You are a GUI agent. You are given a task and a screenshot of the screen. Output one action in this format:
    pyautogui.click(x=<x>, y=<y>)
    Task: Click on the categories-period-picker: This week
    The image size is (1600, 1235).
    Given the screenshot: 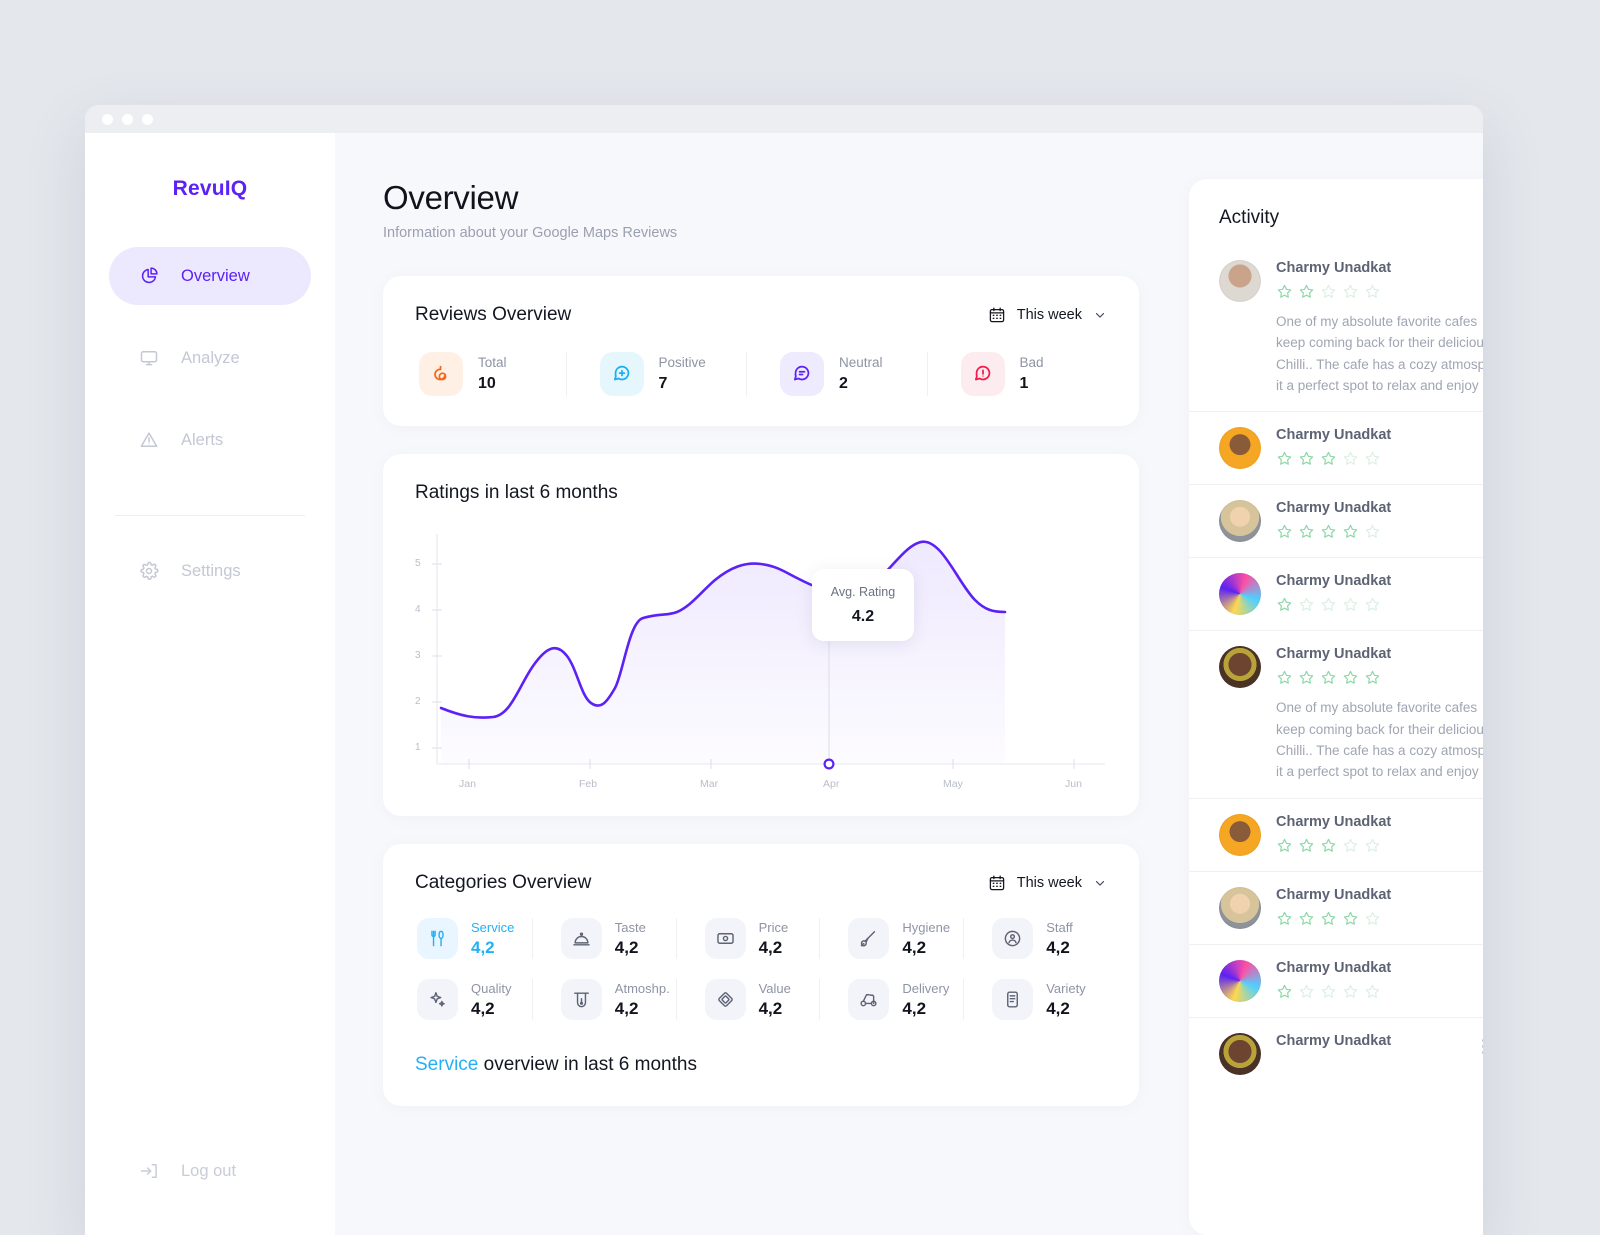 What is the action you would take?
    pyautogui.click(x=1047, y=883)
    